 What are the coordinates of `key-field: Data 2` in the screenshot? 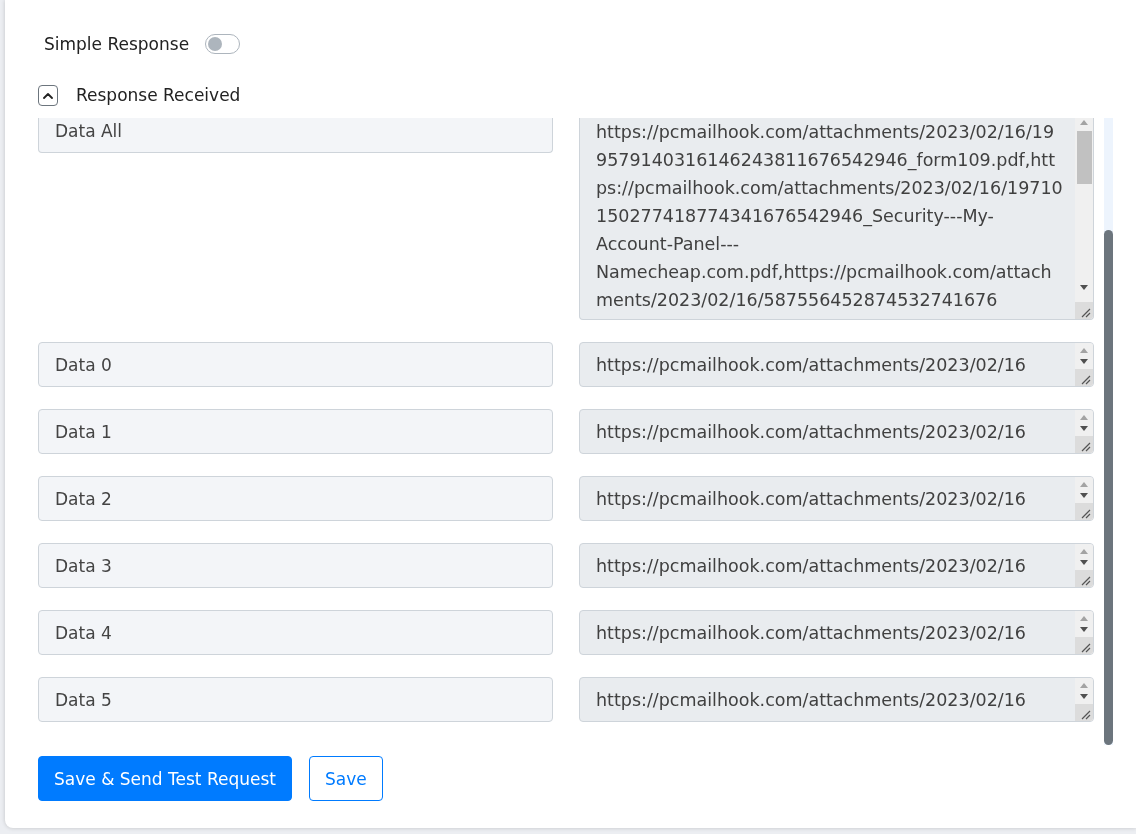 It's located at (295, 498).